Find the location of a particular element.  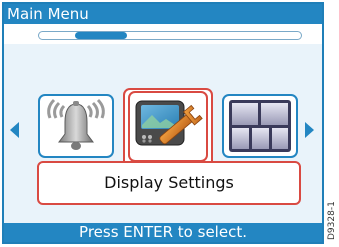

display-settings-icon is located at coordinates (169, 123).